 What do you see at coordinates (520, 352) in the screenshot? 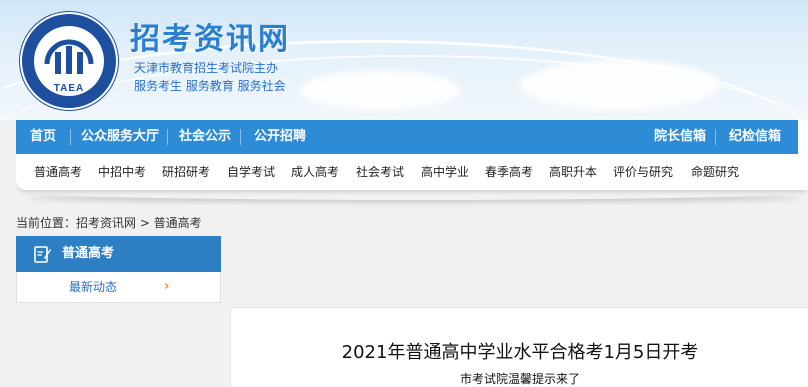
I see `article-title: 2021年普通高中学业水平合格考1月5日开考` at bounding box center [520, 352].